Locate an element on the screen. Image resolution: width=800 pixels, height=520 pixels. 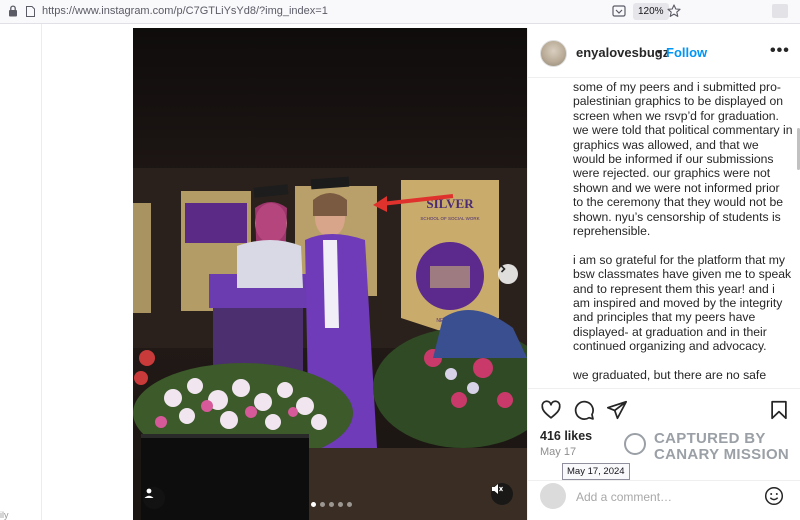
user-tag-button is located at coordinates (154, 498).